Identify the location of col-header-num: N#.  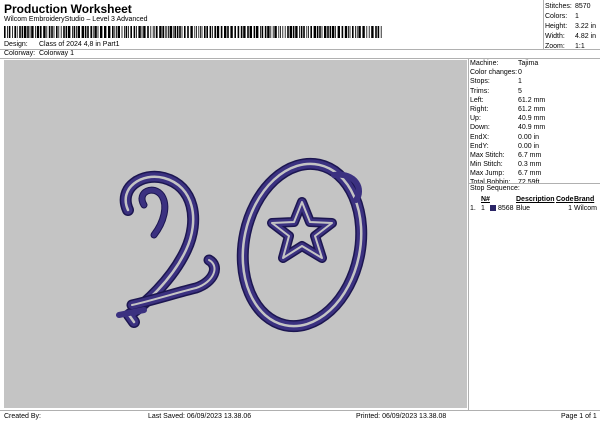
(485, 199).